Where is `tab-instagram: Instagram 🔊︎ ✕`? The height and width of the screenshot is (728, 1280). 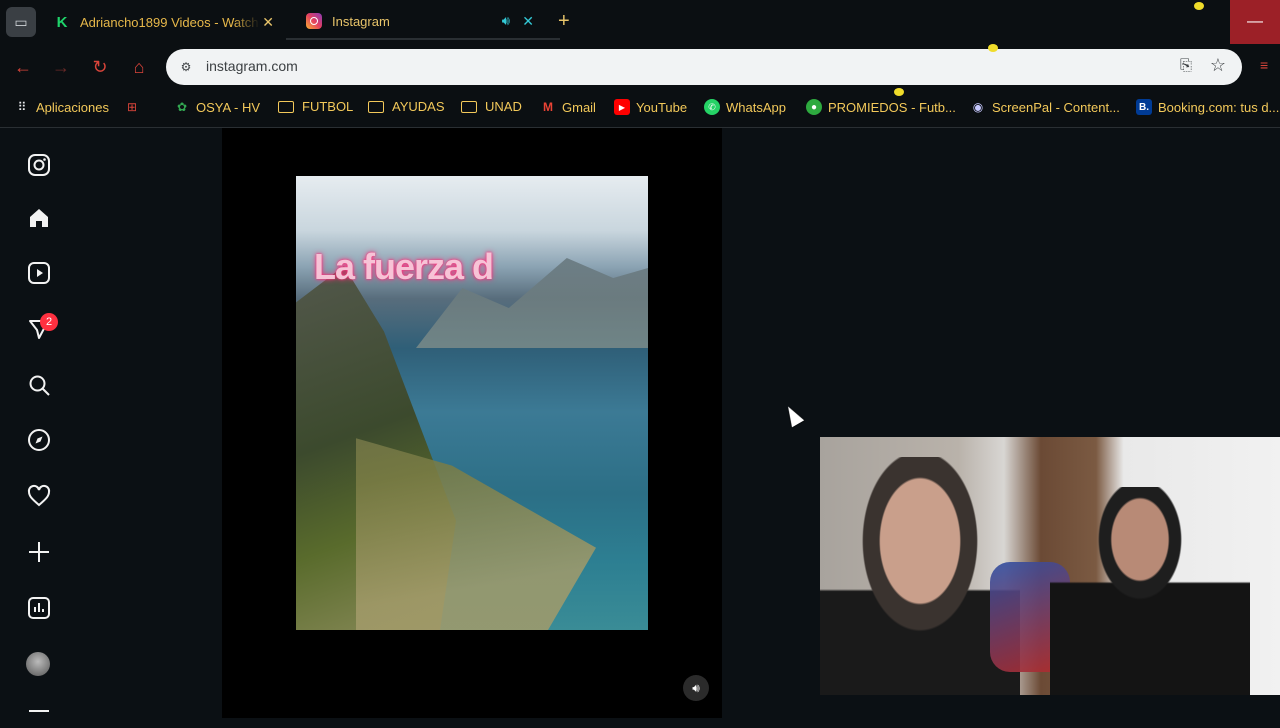
tab-instagram: Instagram 🔊︎ ✕ is located at coordinates (423, 22).